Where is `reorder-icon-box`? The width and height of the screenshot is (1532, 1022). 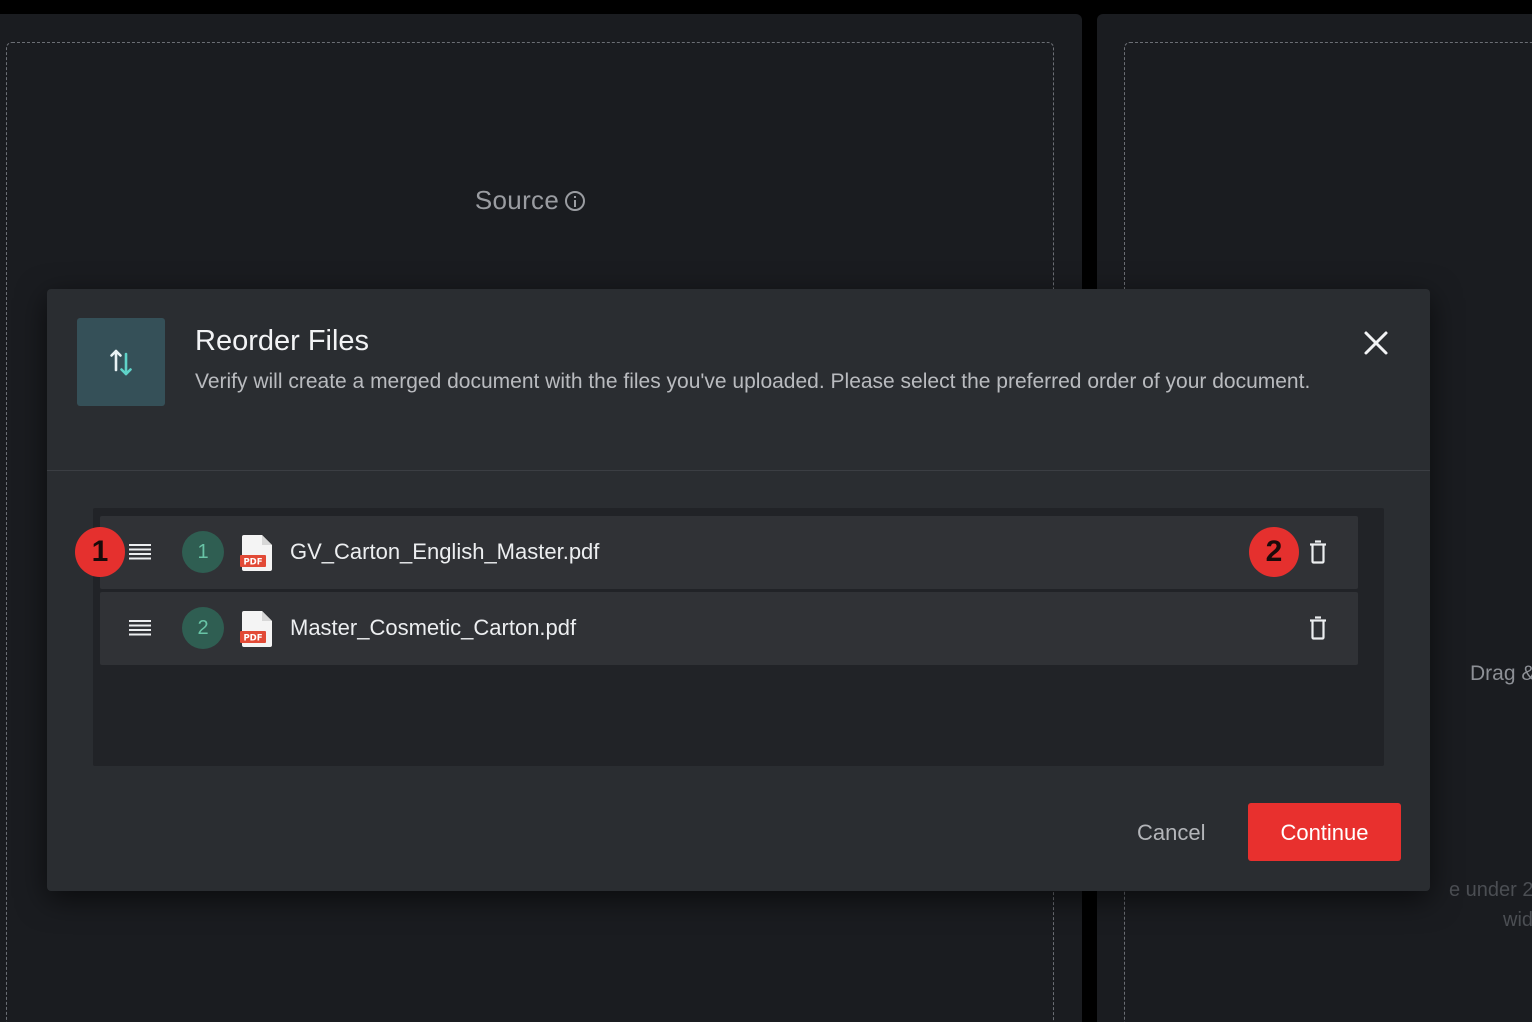 reorder-icon-box is located at coordinates (121, 362).